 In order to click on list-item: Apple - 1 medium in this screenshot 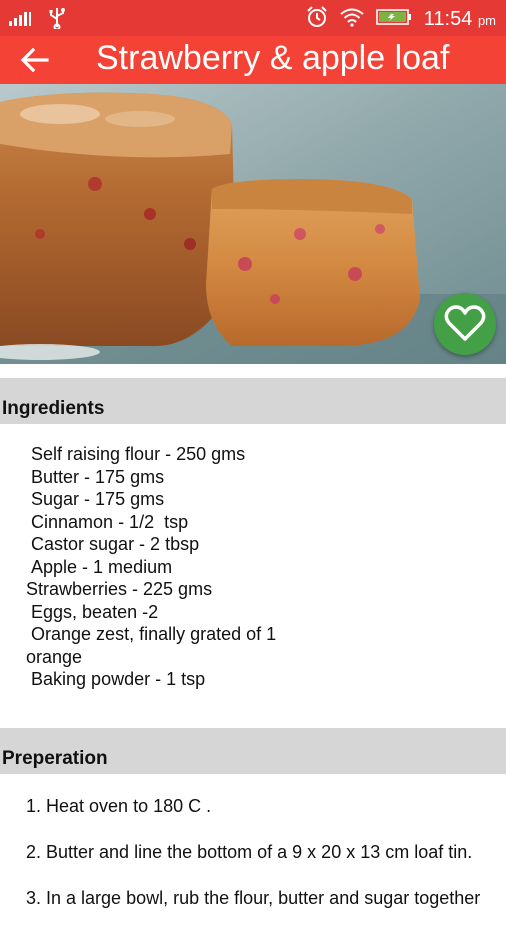, I will do `click(99, 566)`.